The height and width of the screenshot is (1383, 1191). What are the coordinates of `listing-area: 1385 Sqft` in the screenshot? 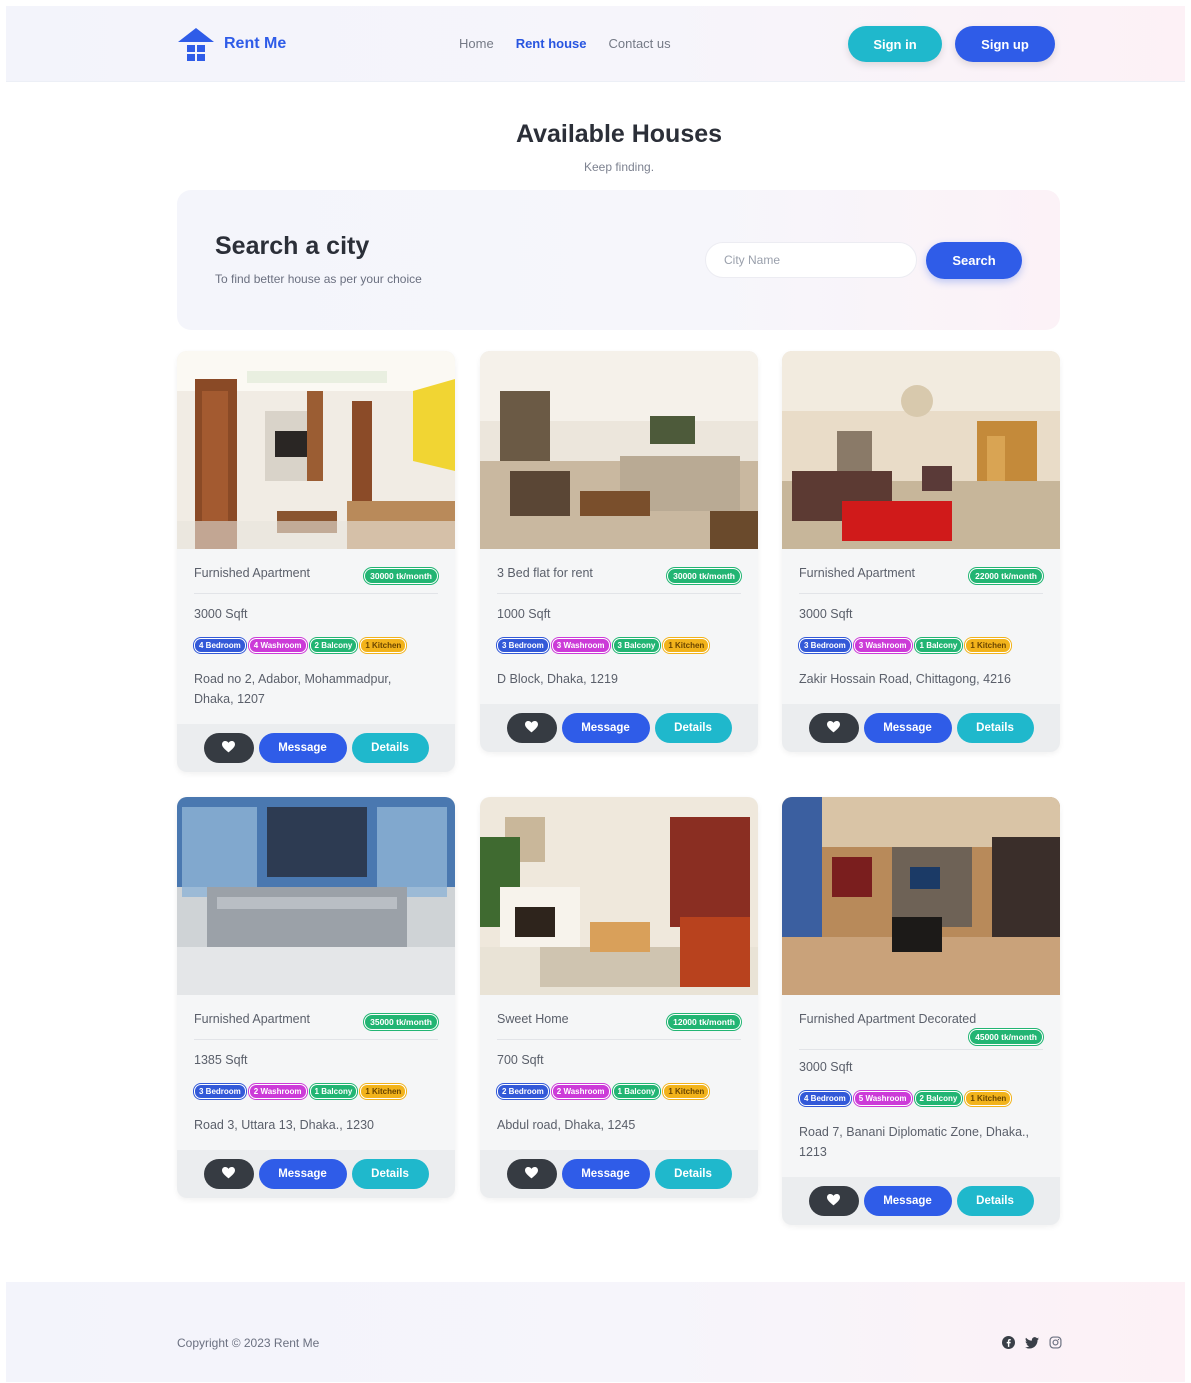 It's located at (221, 1060).